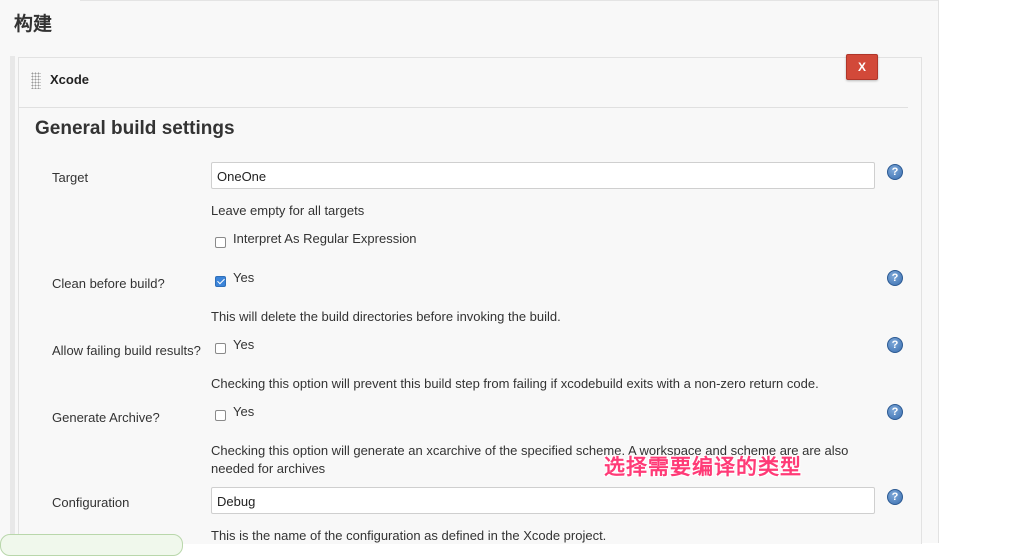  Describe the element at coordinates (895, 497) in the screenshot. I see `configuration-help-icon: ?` at that location.